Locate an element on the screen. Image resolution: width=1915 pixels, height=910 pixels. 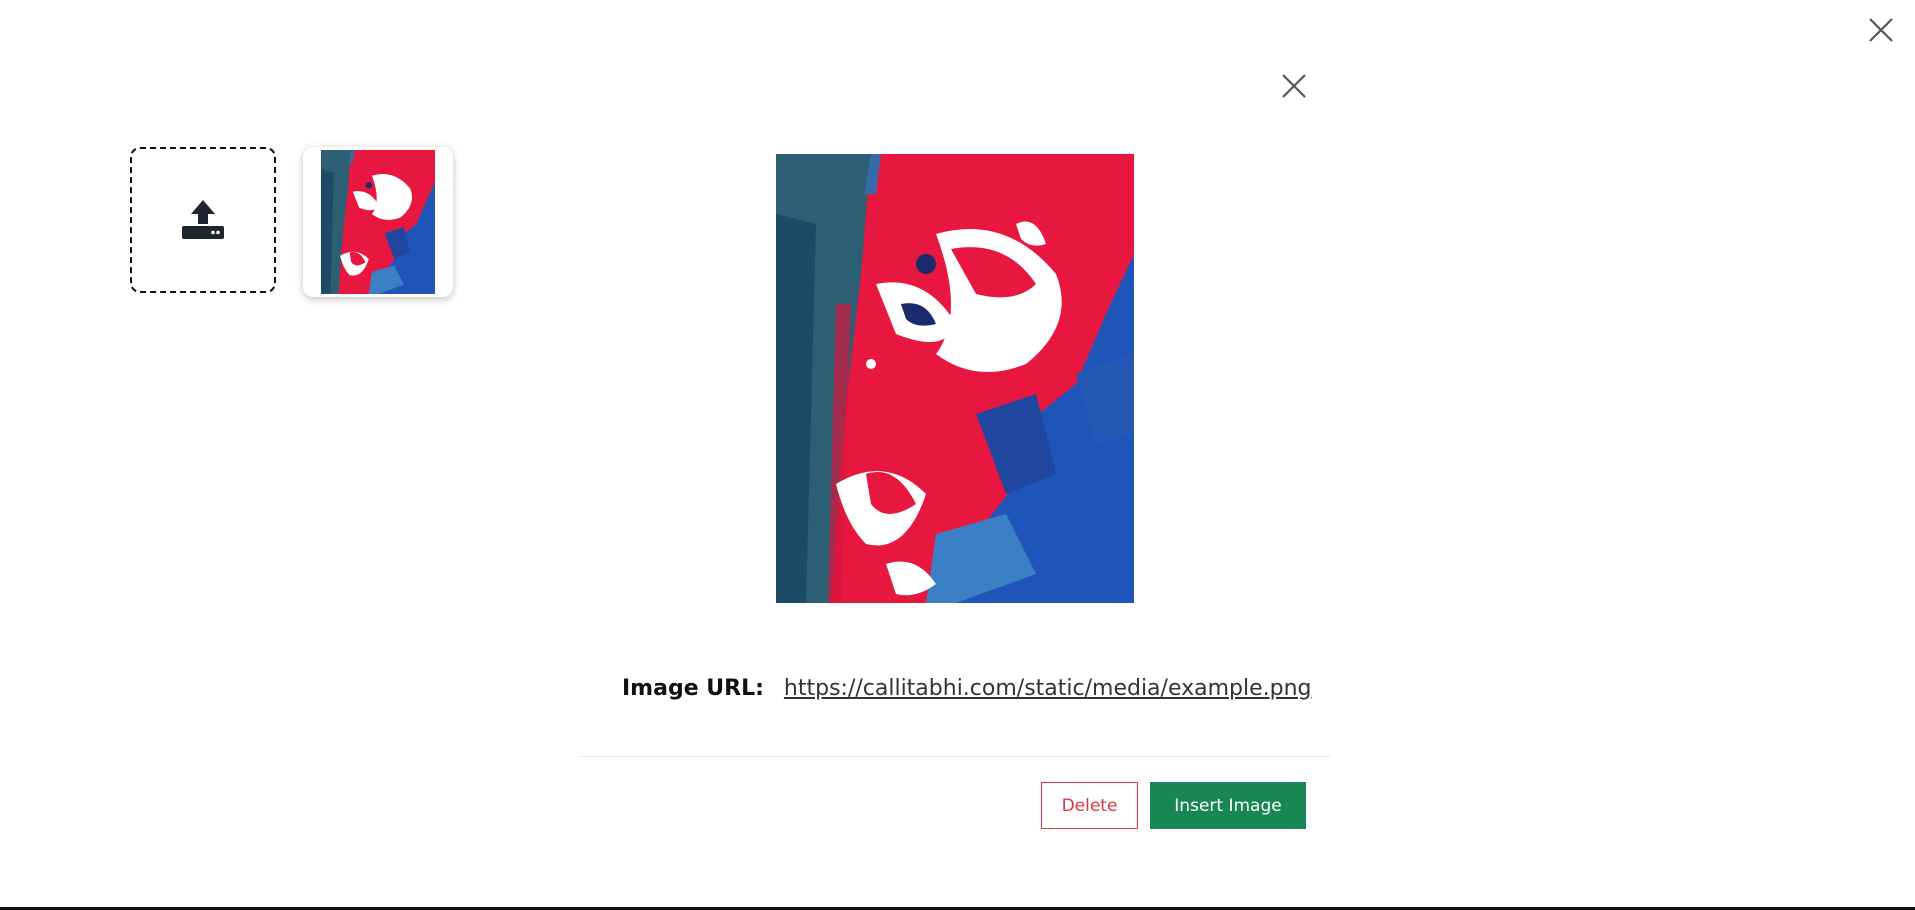
page-close-button is located at coordinates (1881, 30).